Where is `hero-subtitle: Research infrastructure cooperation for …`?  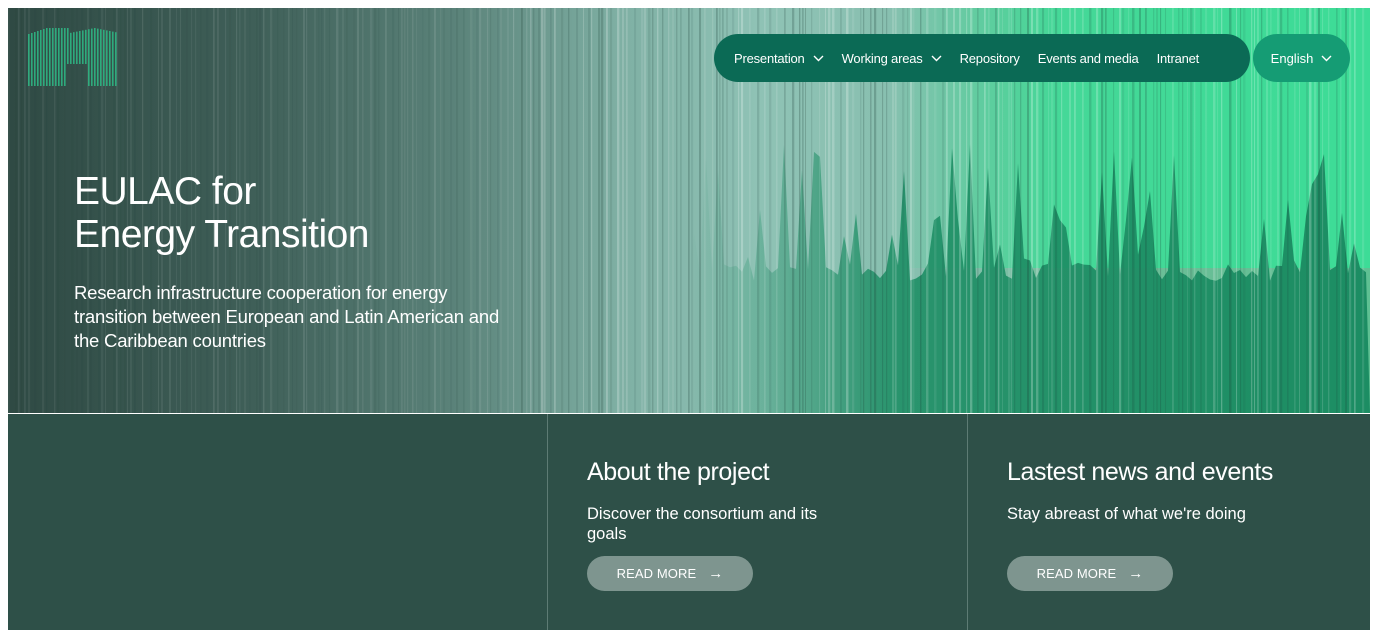 hero-subtitle: Research infrastructure cooperation for … is located at coordinates (287, 316).